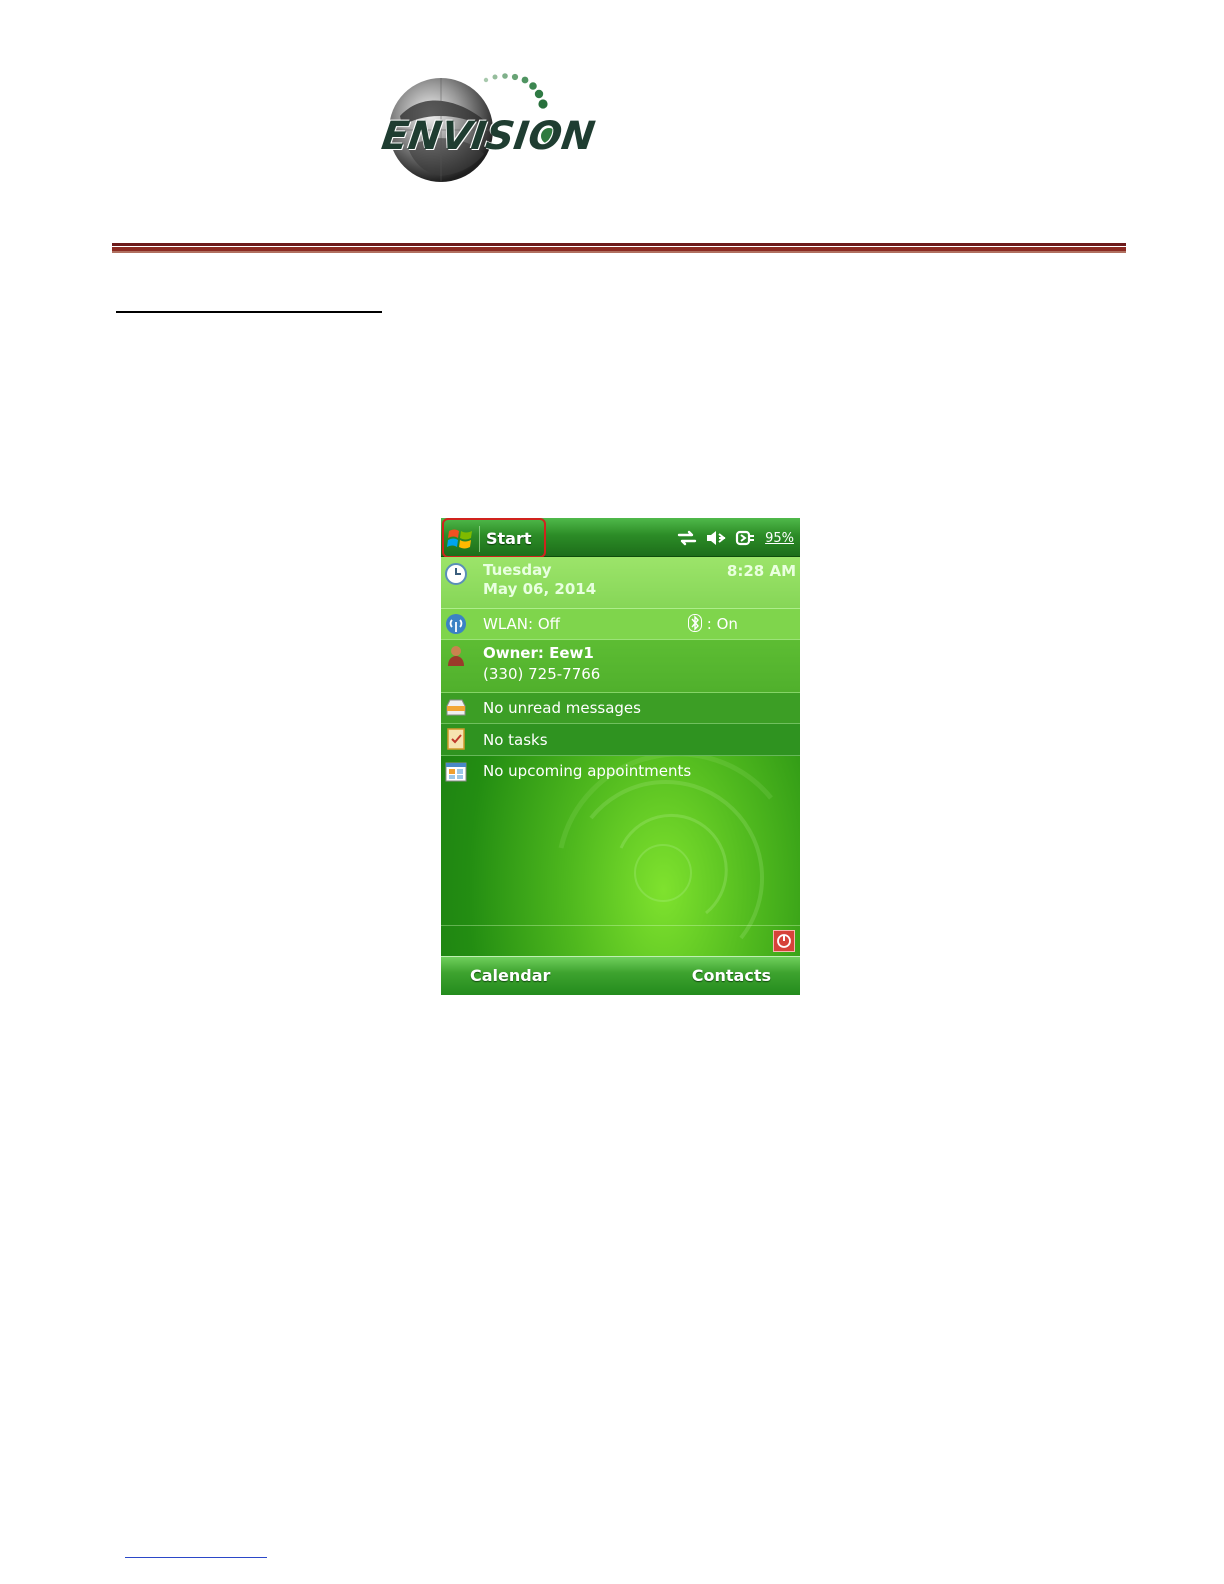 The width and height of the screenshot is (1224, 1584). I want to click on task-clipboard-icon, so click(456, 739).